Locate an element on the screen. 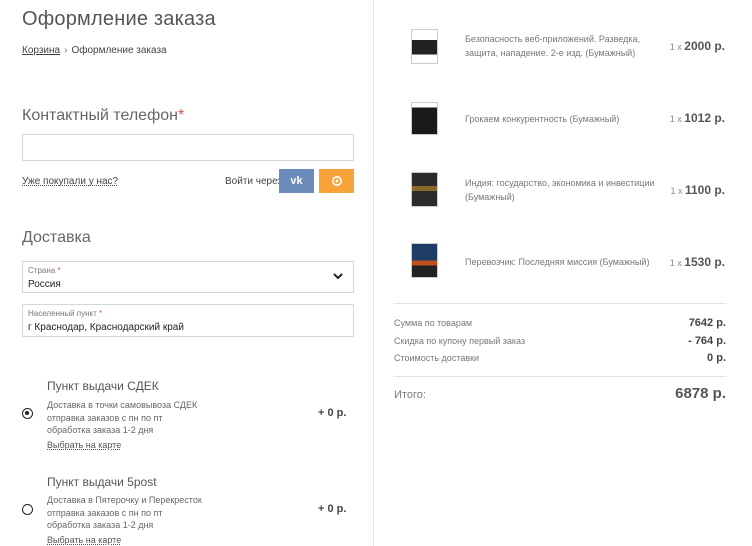 This screenshot has width=752, height=546. goods-sum-label: Сумма по товарам is located at coordinates (433, 323).